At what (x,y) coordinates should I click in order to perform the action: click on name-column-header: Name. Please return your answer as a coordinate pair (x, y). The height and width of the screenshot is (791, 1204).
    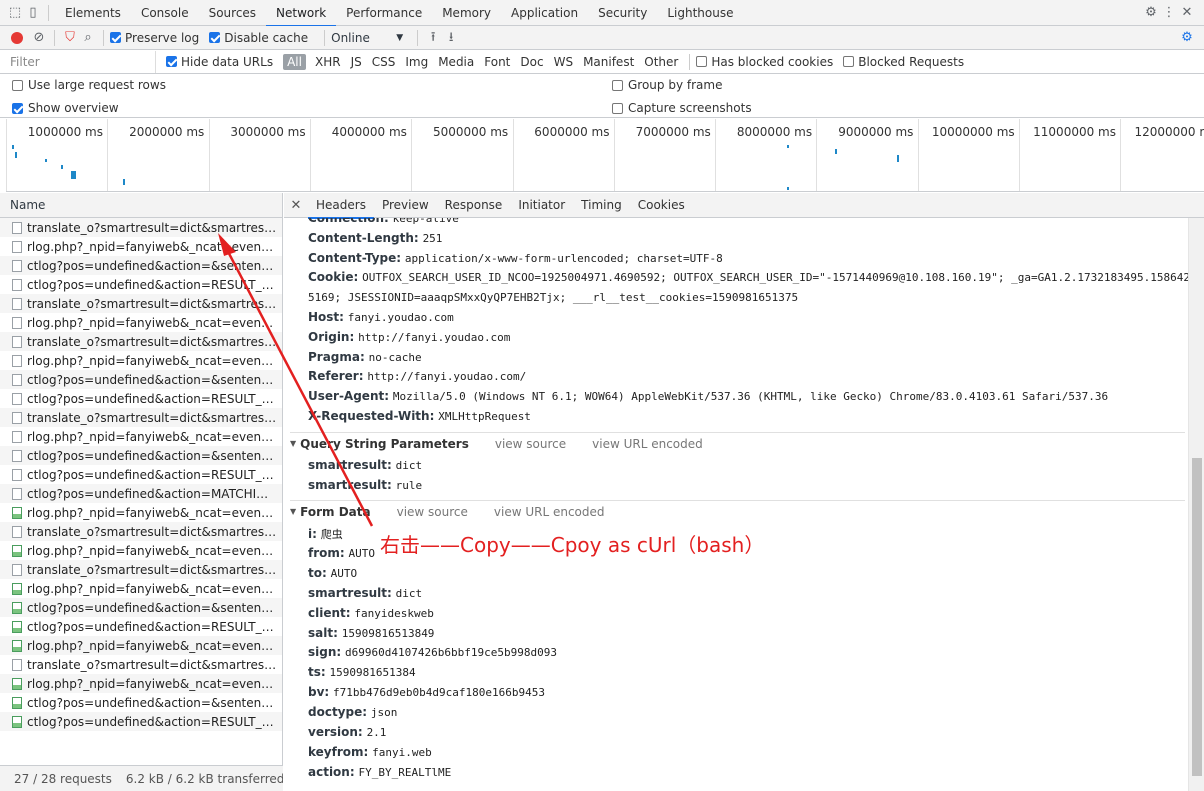
    Looking at the image, I should click on (141, 205).